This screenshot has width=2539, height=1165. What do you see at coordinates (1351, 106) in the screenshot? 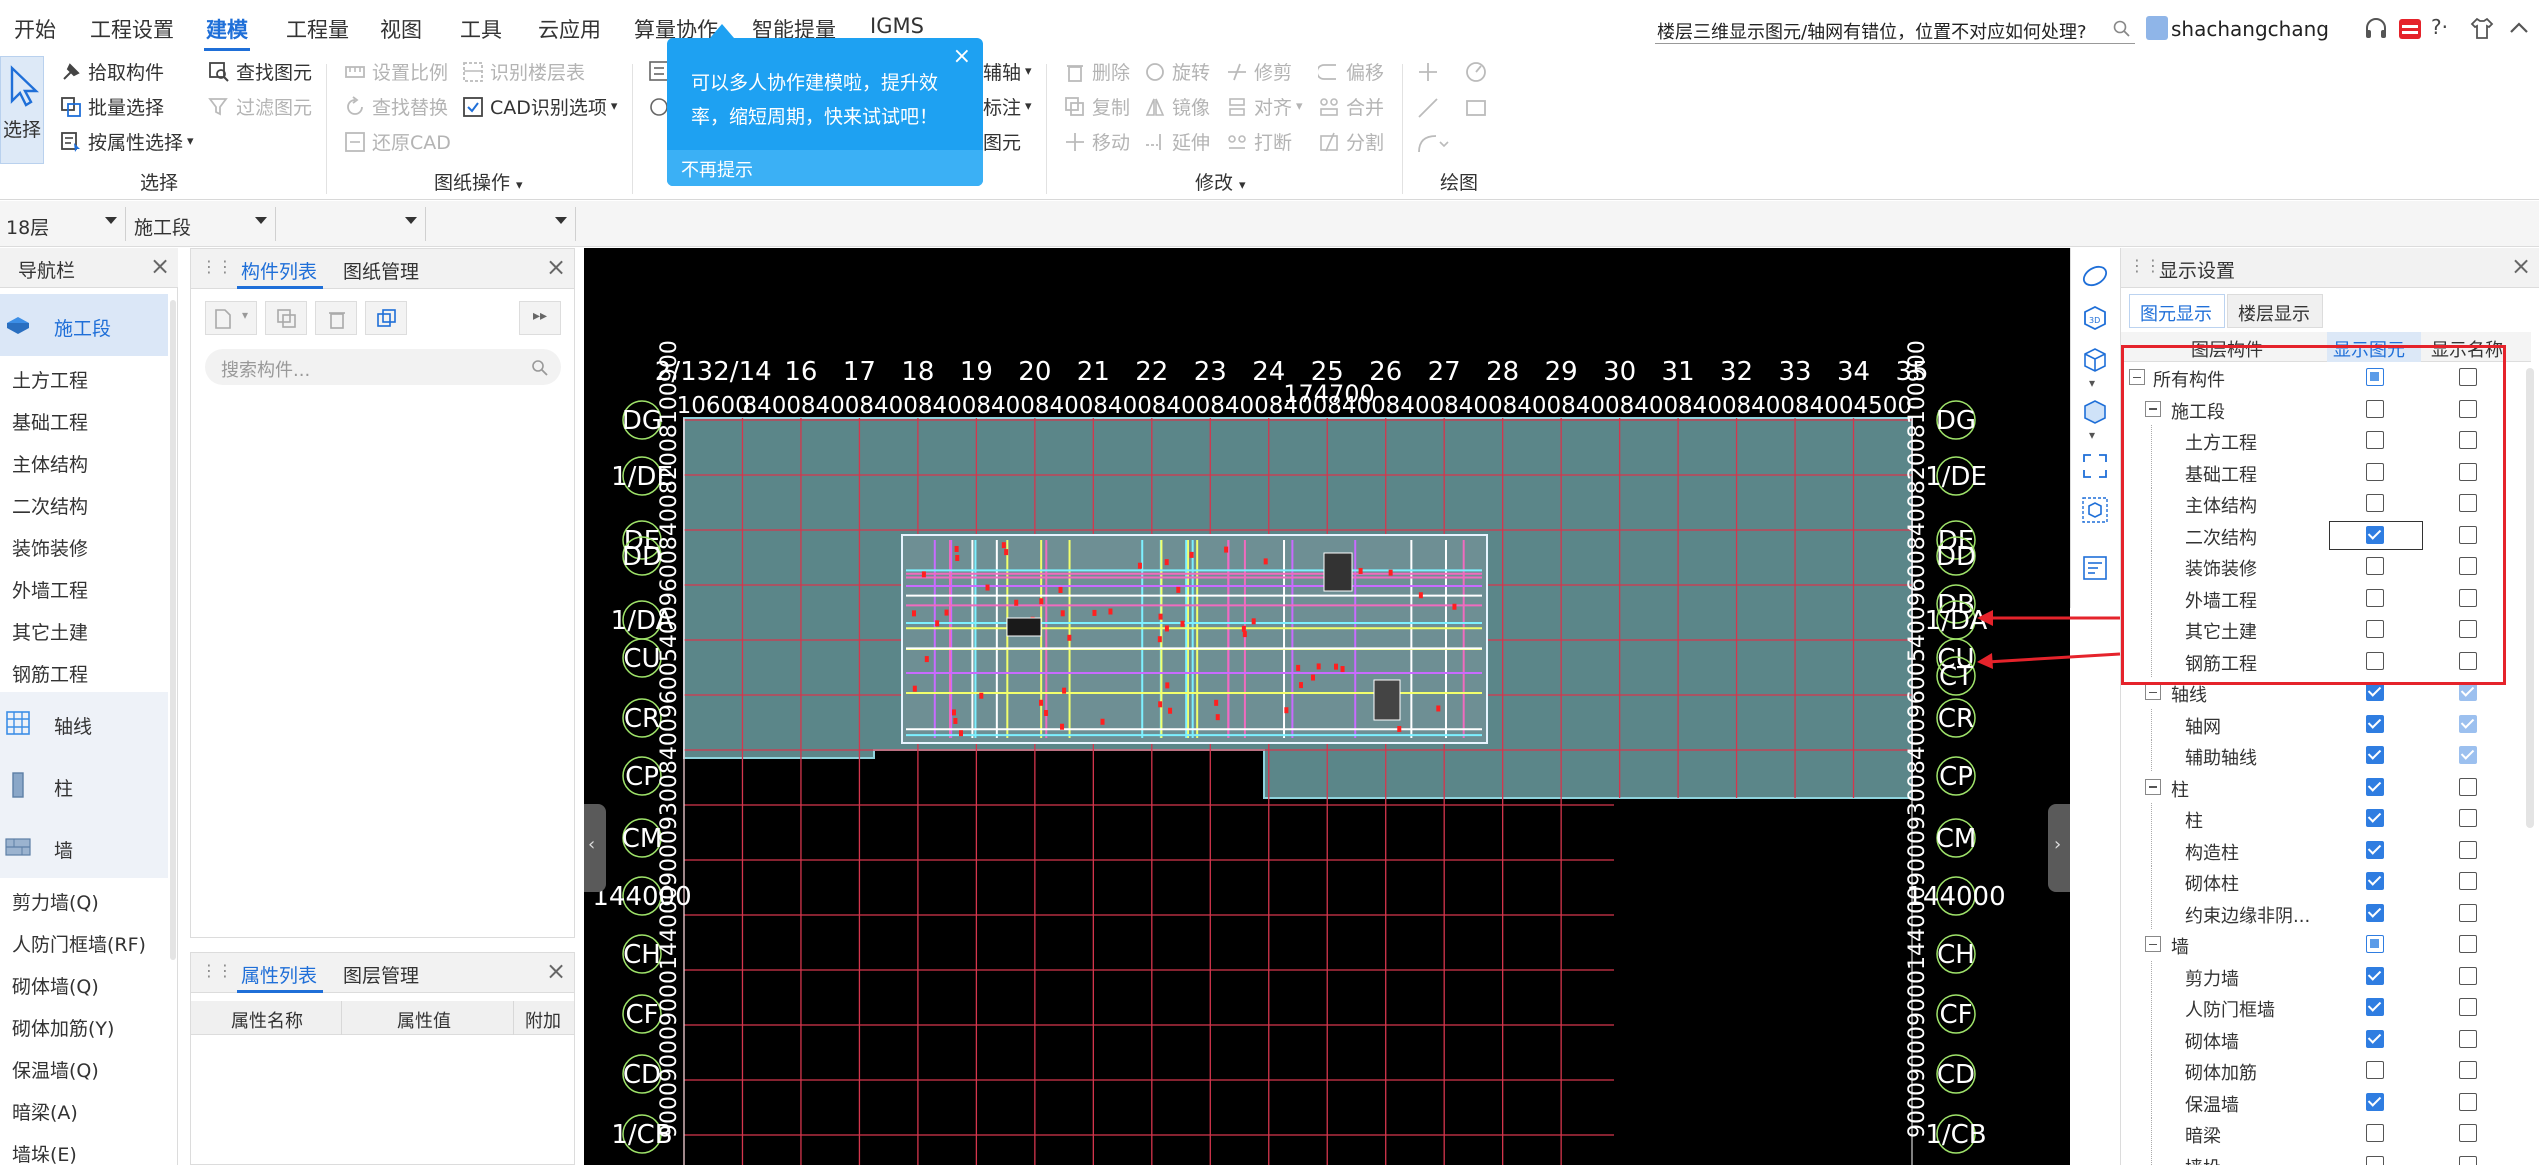
I see `merge-button: 合并` at bounding box center [1351, 106].